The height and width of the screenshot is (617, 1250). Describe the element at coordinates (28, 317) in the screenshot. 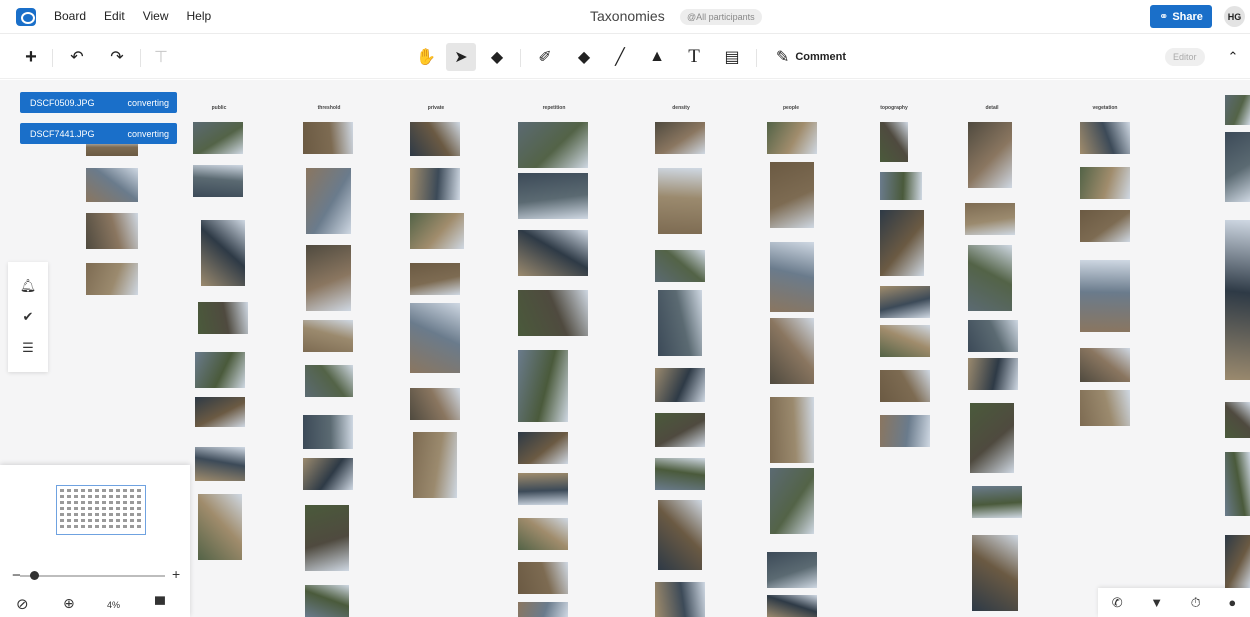

I see `check-circle-icon: ✔` at that location.